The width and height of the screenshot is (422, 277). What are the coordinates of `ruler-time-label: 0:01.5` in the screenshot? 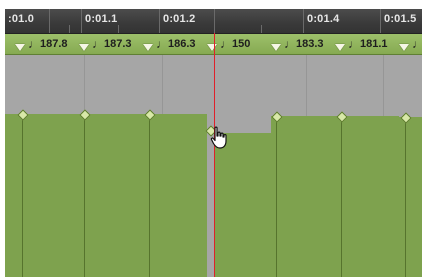 It's located at (400, 19).